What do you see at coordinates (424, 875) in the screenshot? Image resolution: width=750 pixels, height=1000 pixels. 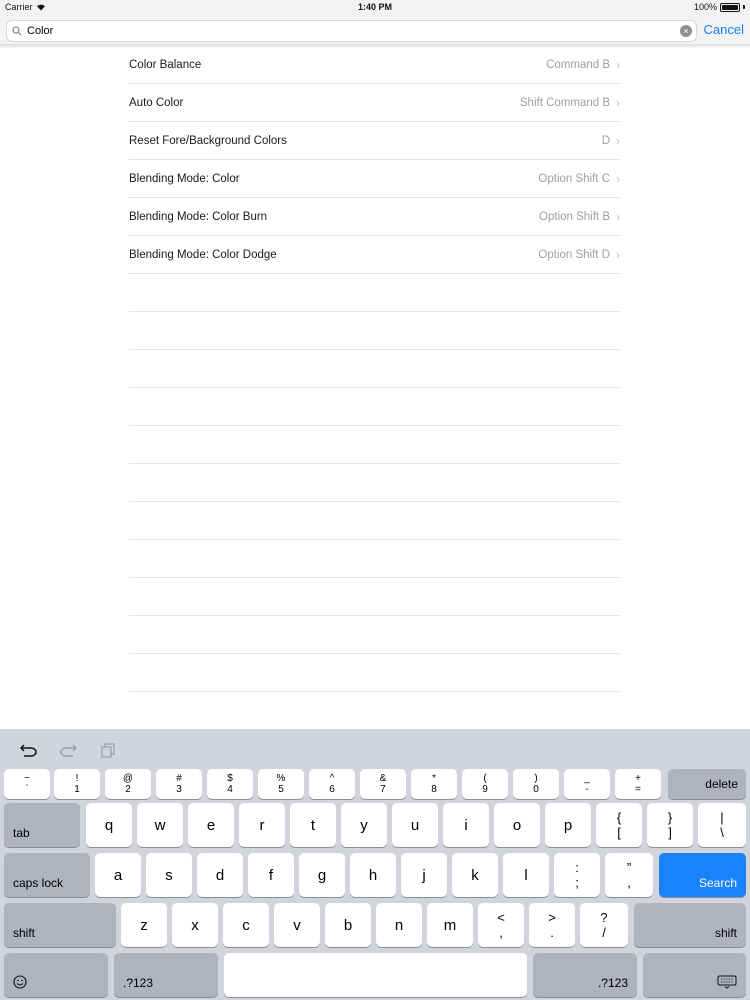 I see `key-j: j` at bounding box center [424, 875].